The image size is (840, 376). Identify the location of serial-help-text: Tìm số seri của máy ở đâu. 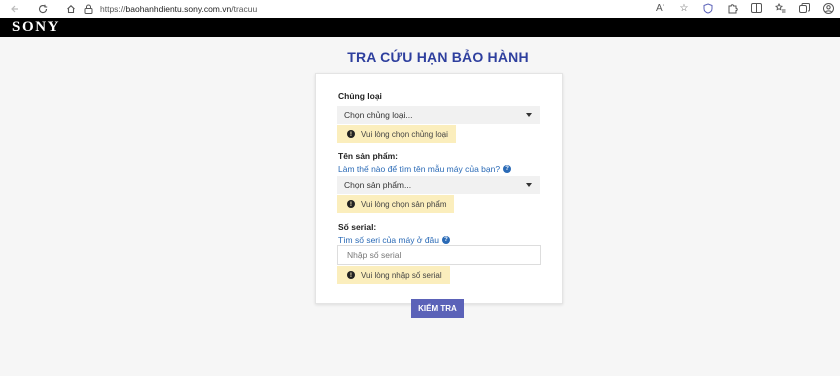
(388, 240).